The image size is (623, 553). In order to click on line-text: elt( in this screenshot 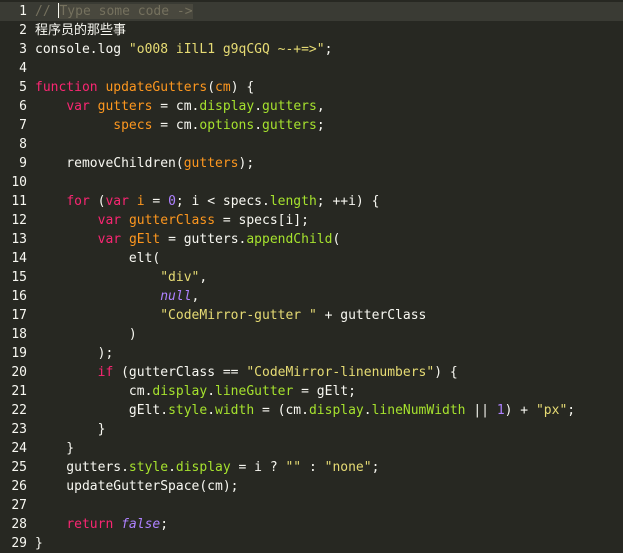, I will do `click(97, 258)`.